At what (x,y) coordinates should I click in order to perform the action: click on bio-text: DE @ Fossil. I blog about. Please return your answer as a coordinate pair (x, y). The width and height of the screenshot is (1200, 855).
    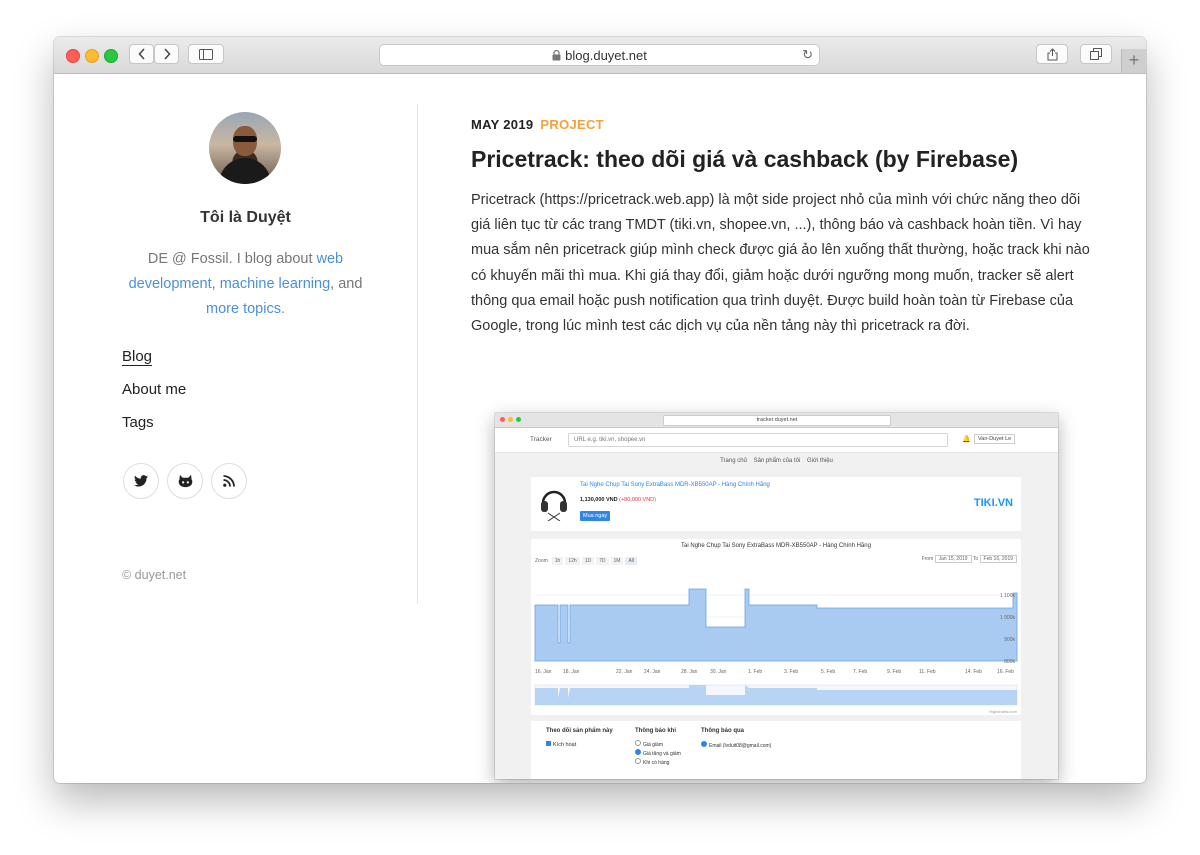
    Looking at the image, I should click on (232, 259).